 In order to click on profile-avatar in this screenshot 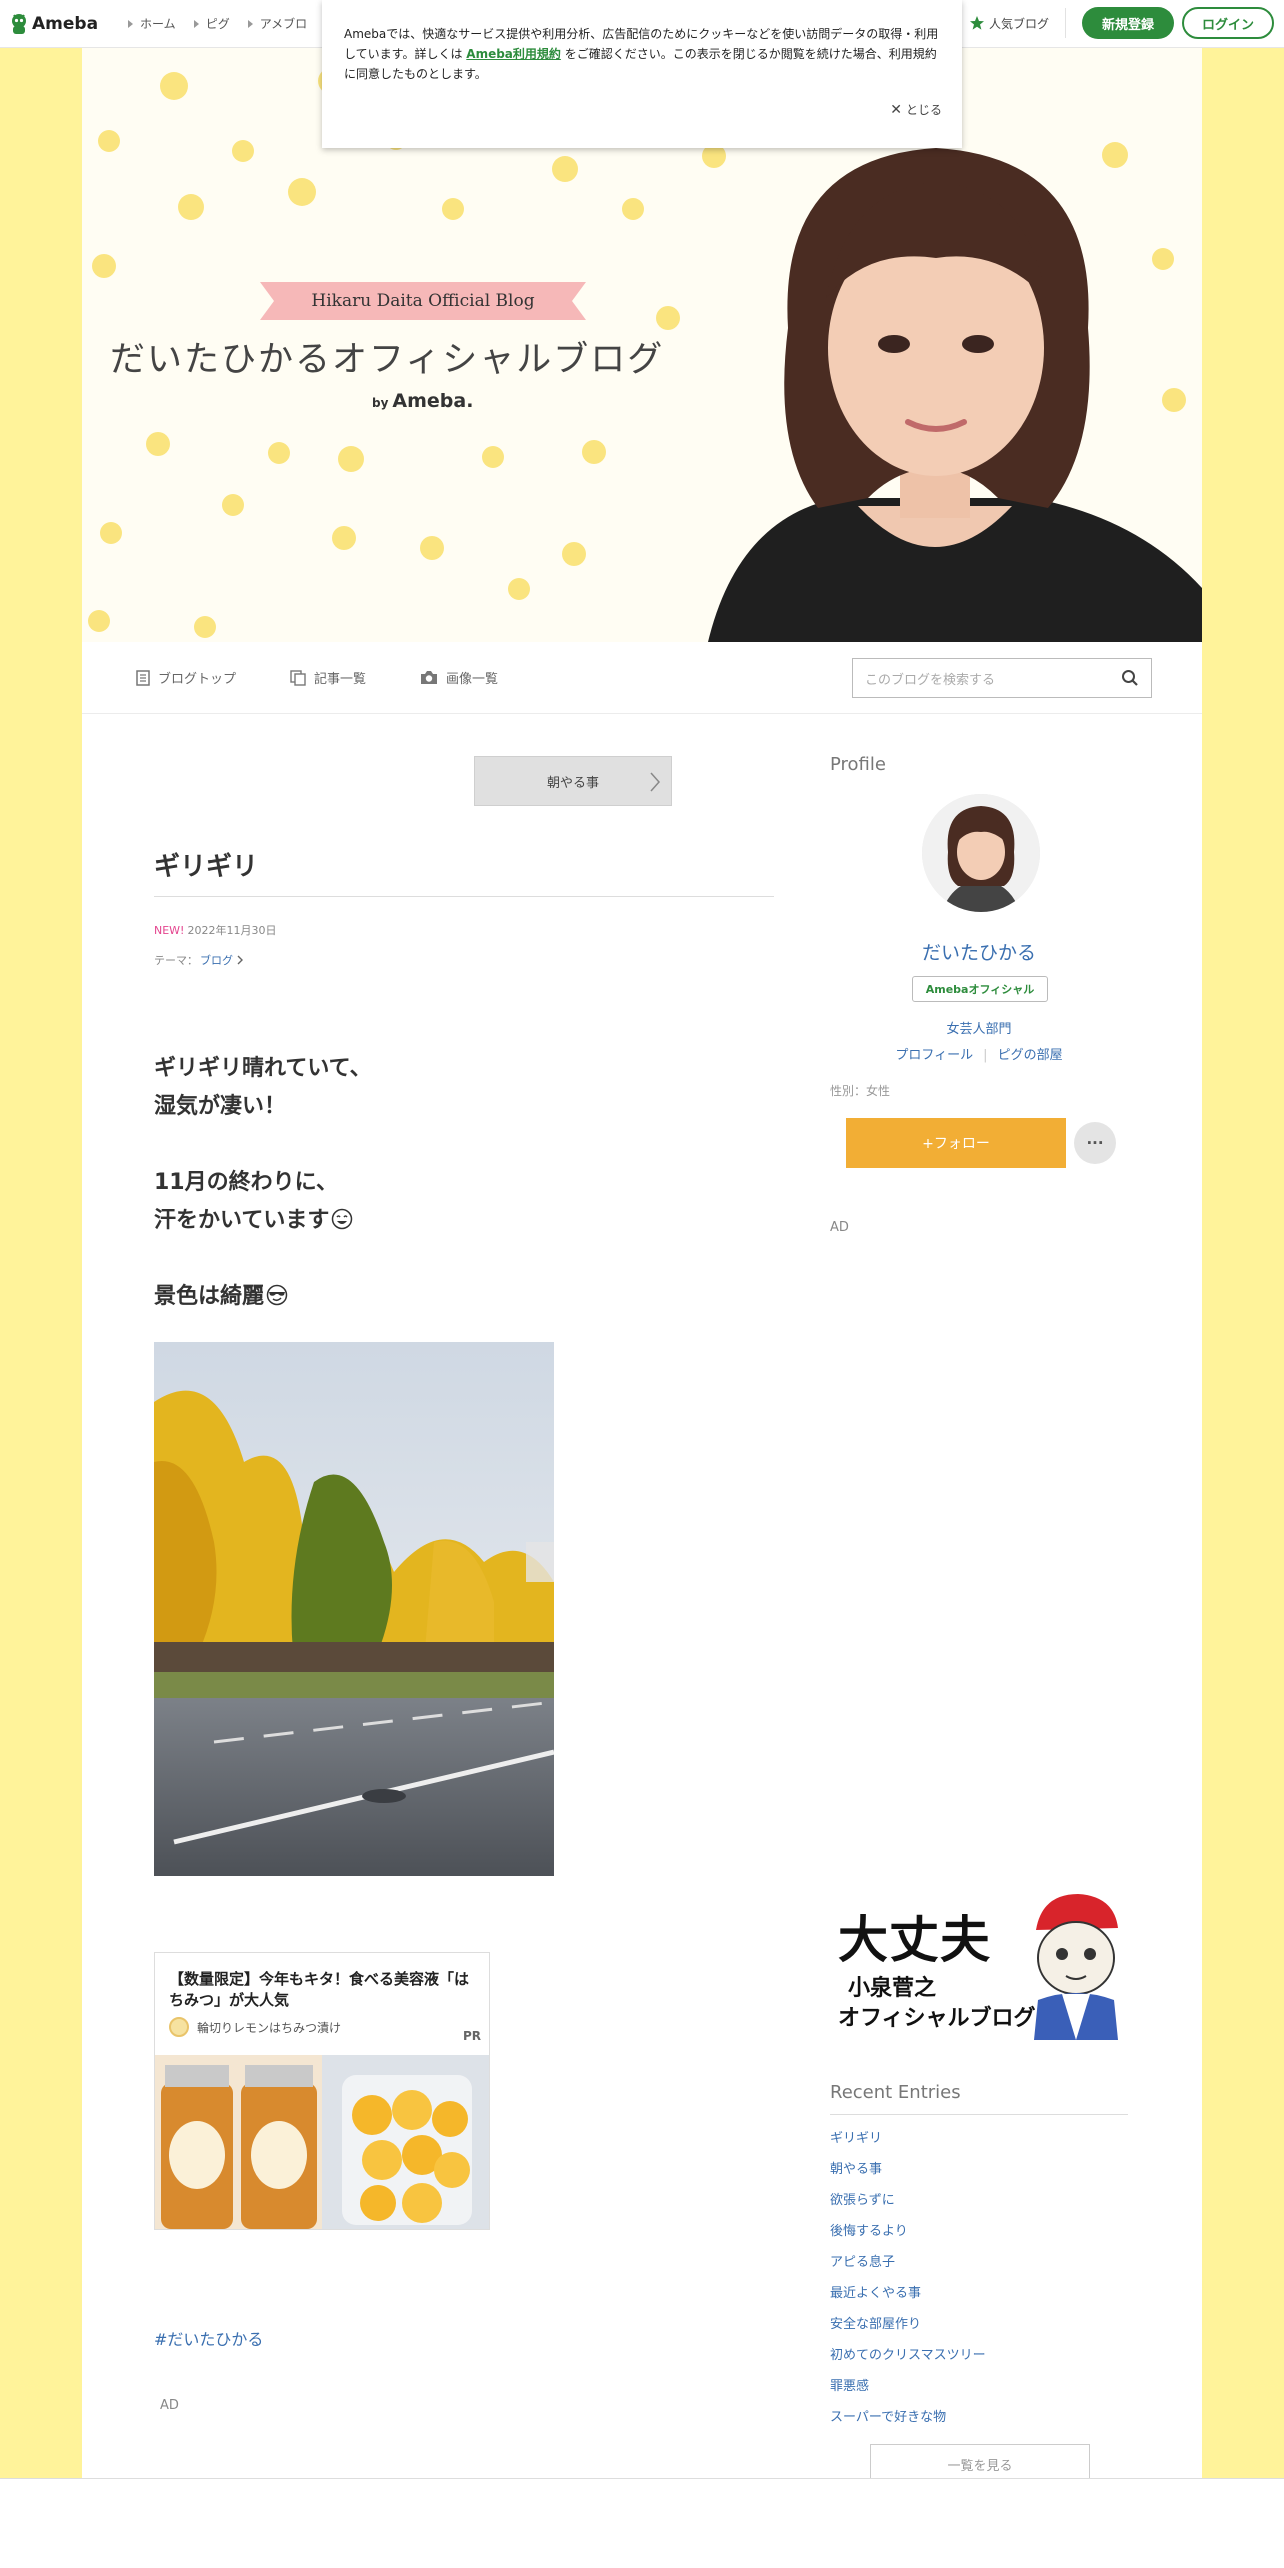, I will do `click(981, 853)`.